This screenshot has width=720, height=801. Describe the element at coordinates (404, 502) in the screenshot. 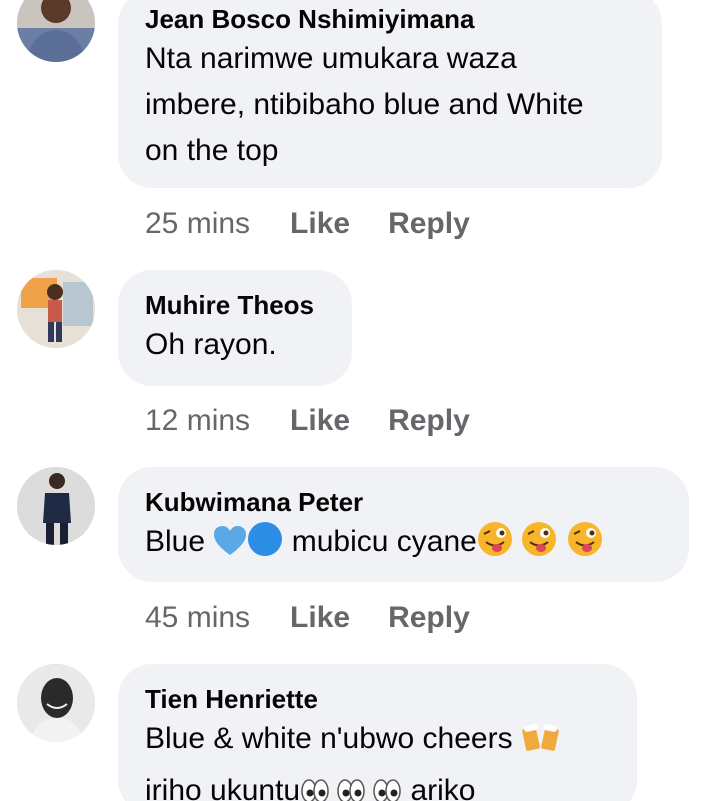

I see `comment-author: Kubwimana Peter` at that location.